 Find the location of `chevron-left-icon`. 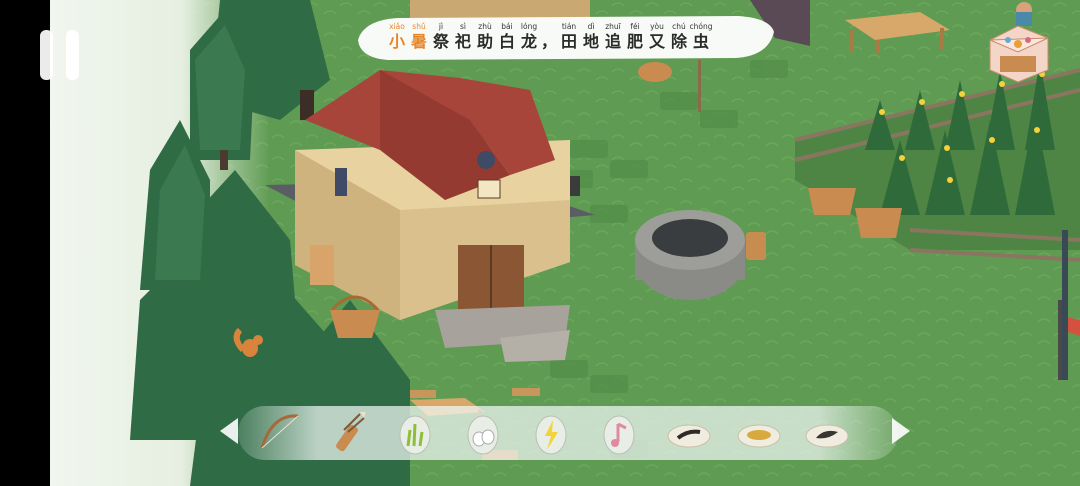

chevron-left-icon is located at coordinates (229, 431).